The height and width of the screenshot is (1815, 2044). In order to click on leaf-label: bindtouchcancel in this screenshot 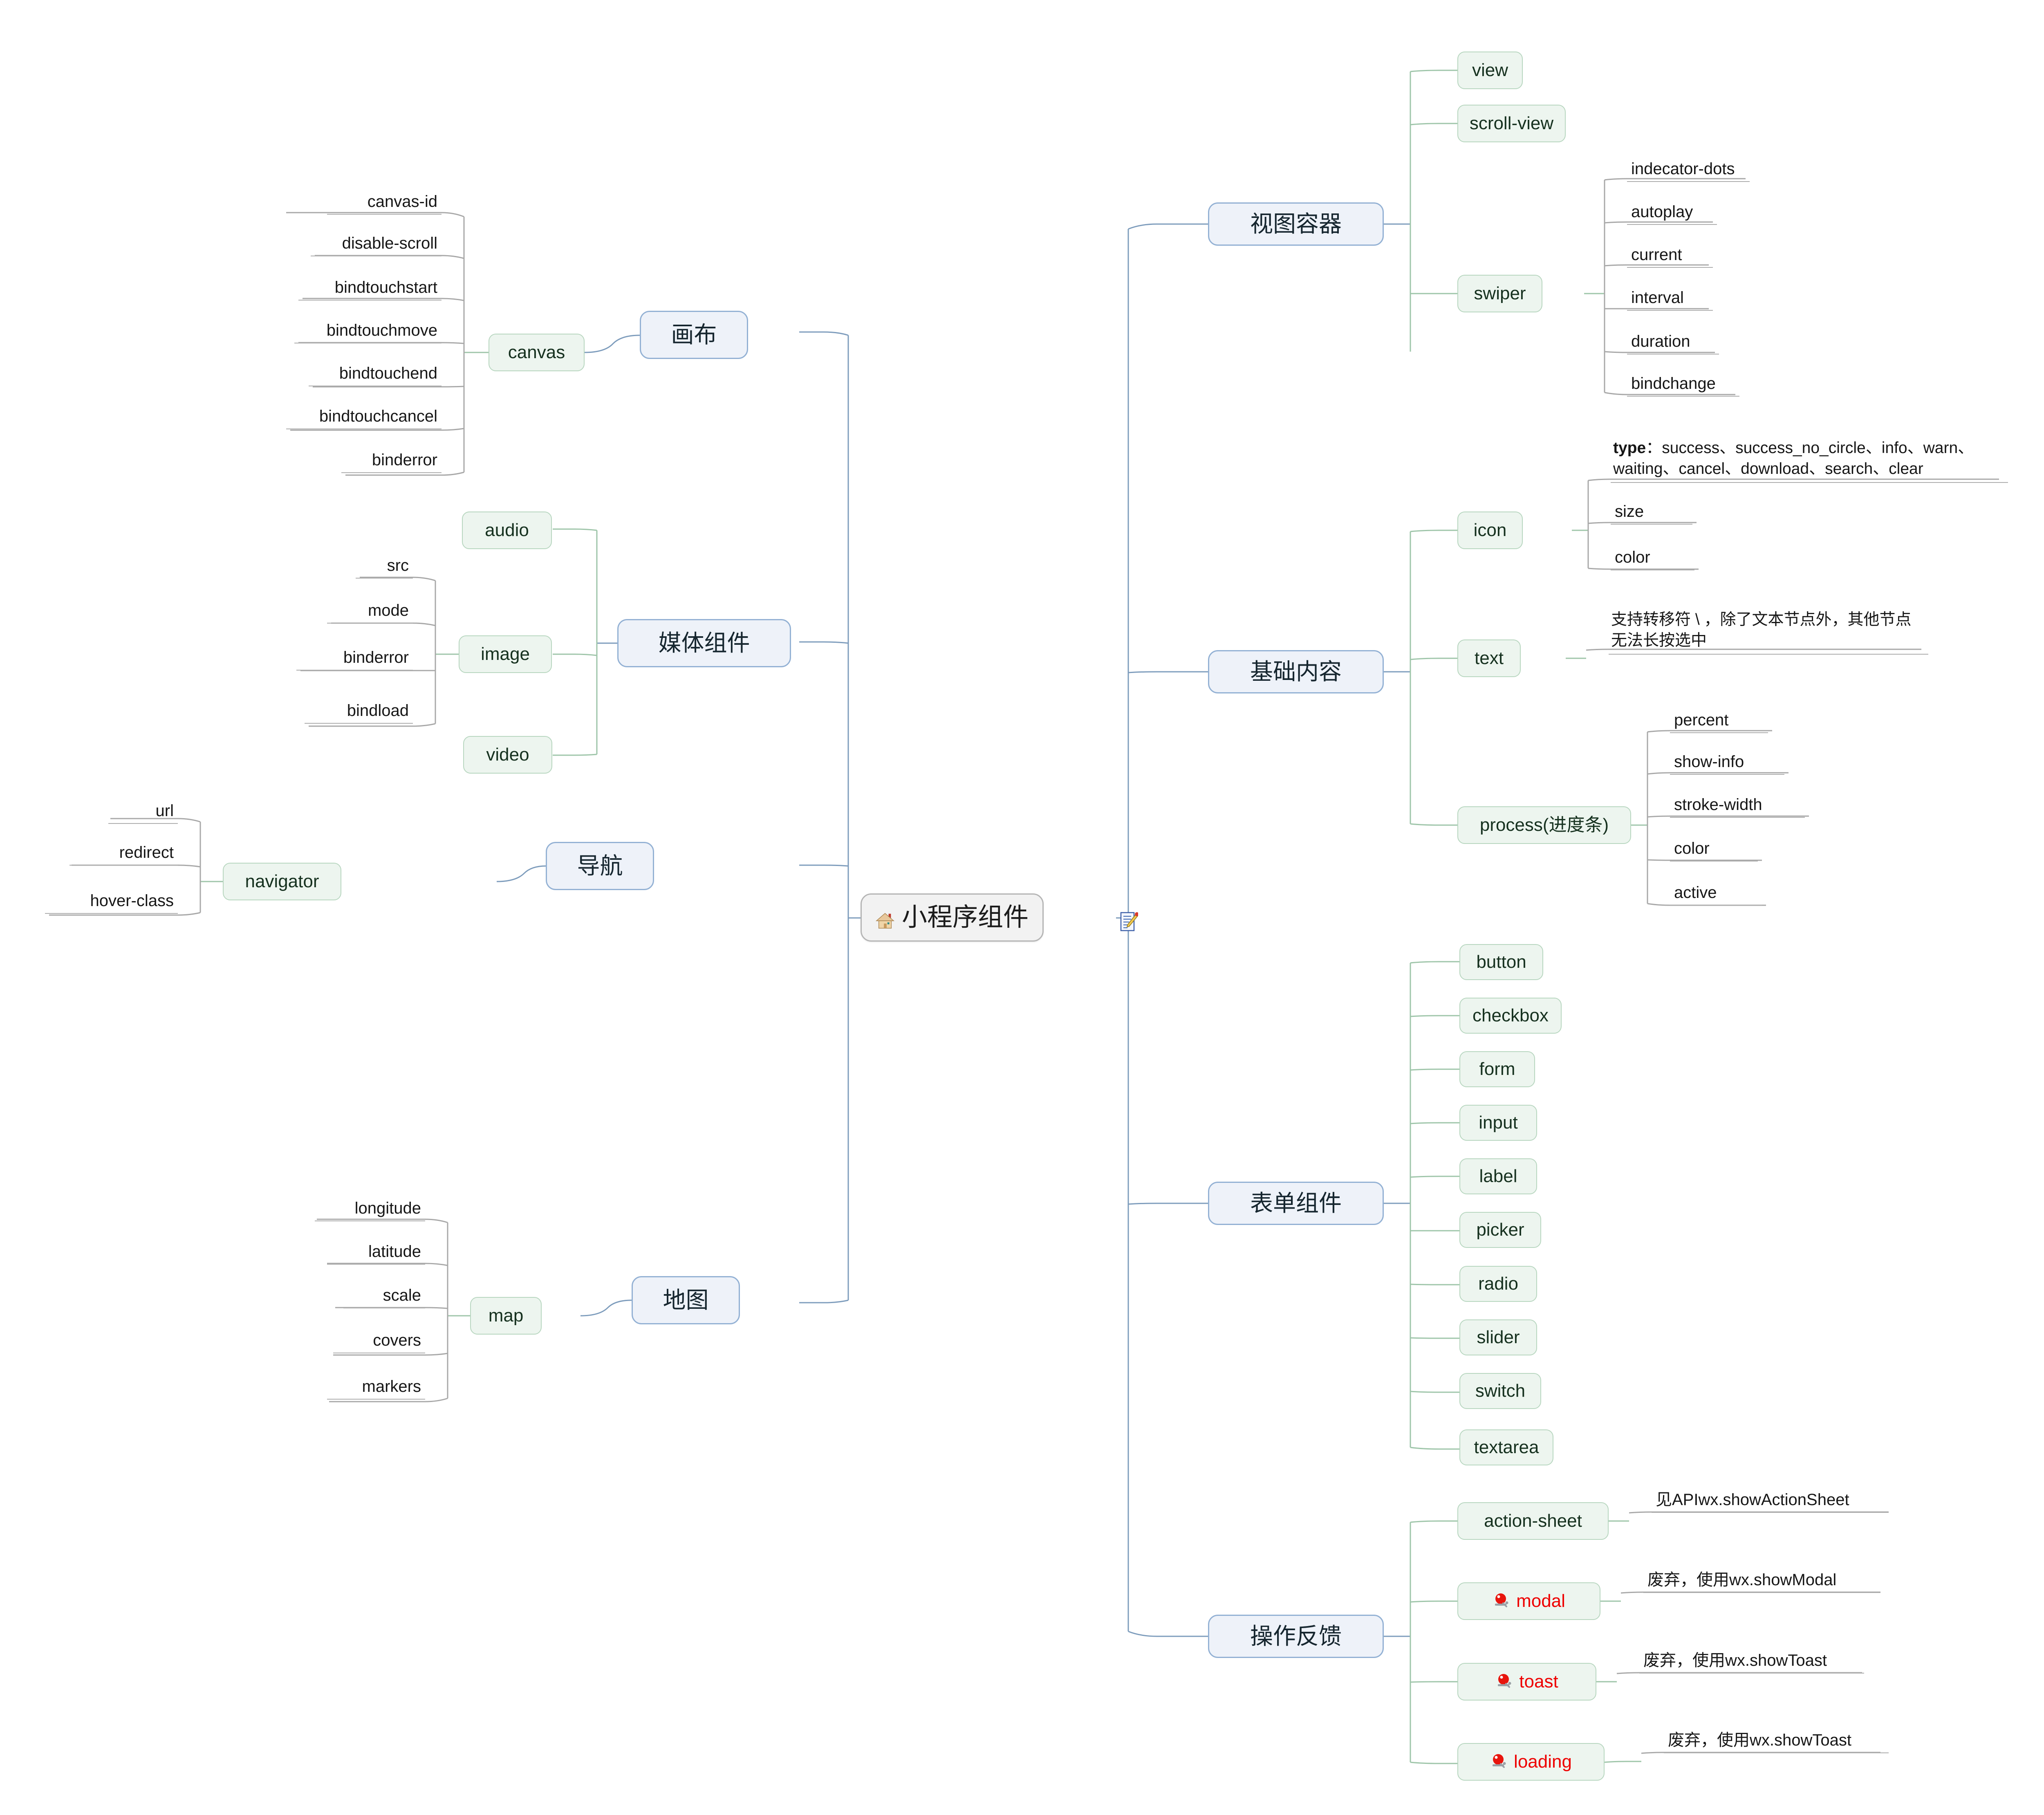, I will do `click(378, 416)`.